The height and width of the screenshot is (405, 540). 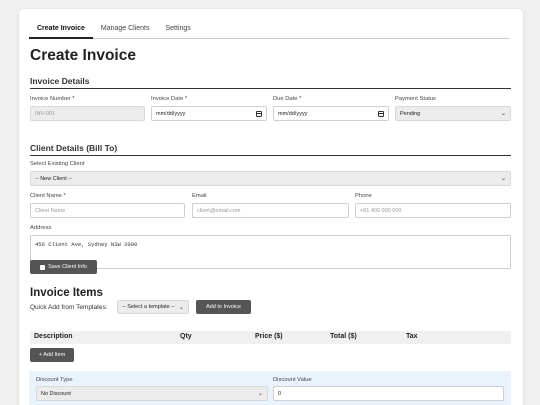 What do you see at coordinates (171, 113) in the screenshot?
I see `invoice-date-value: mm/dd/yyyy` at bounding box center [171, 113].